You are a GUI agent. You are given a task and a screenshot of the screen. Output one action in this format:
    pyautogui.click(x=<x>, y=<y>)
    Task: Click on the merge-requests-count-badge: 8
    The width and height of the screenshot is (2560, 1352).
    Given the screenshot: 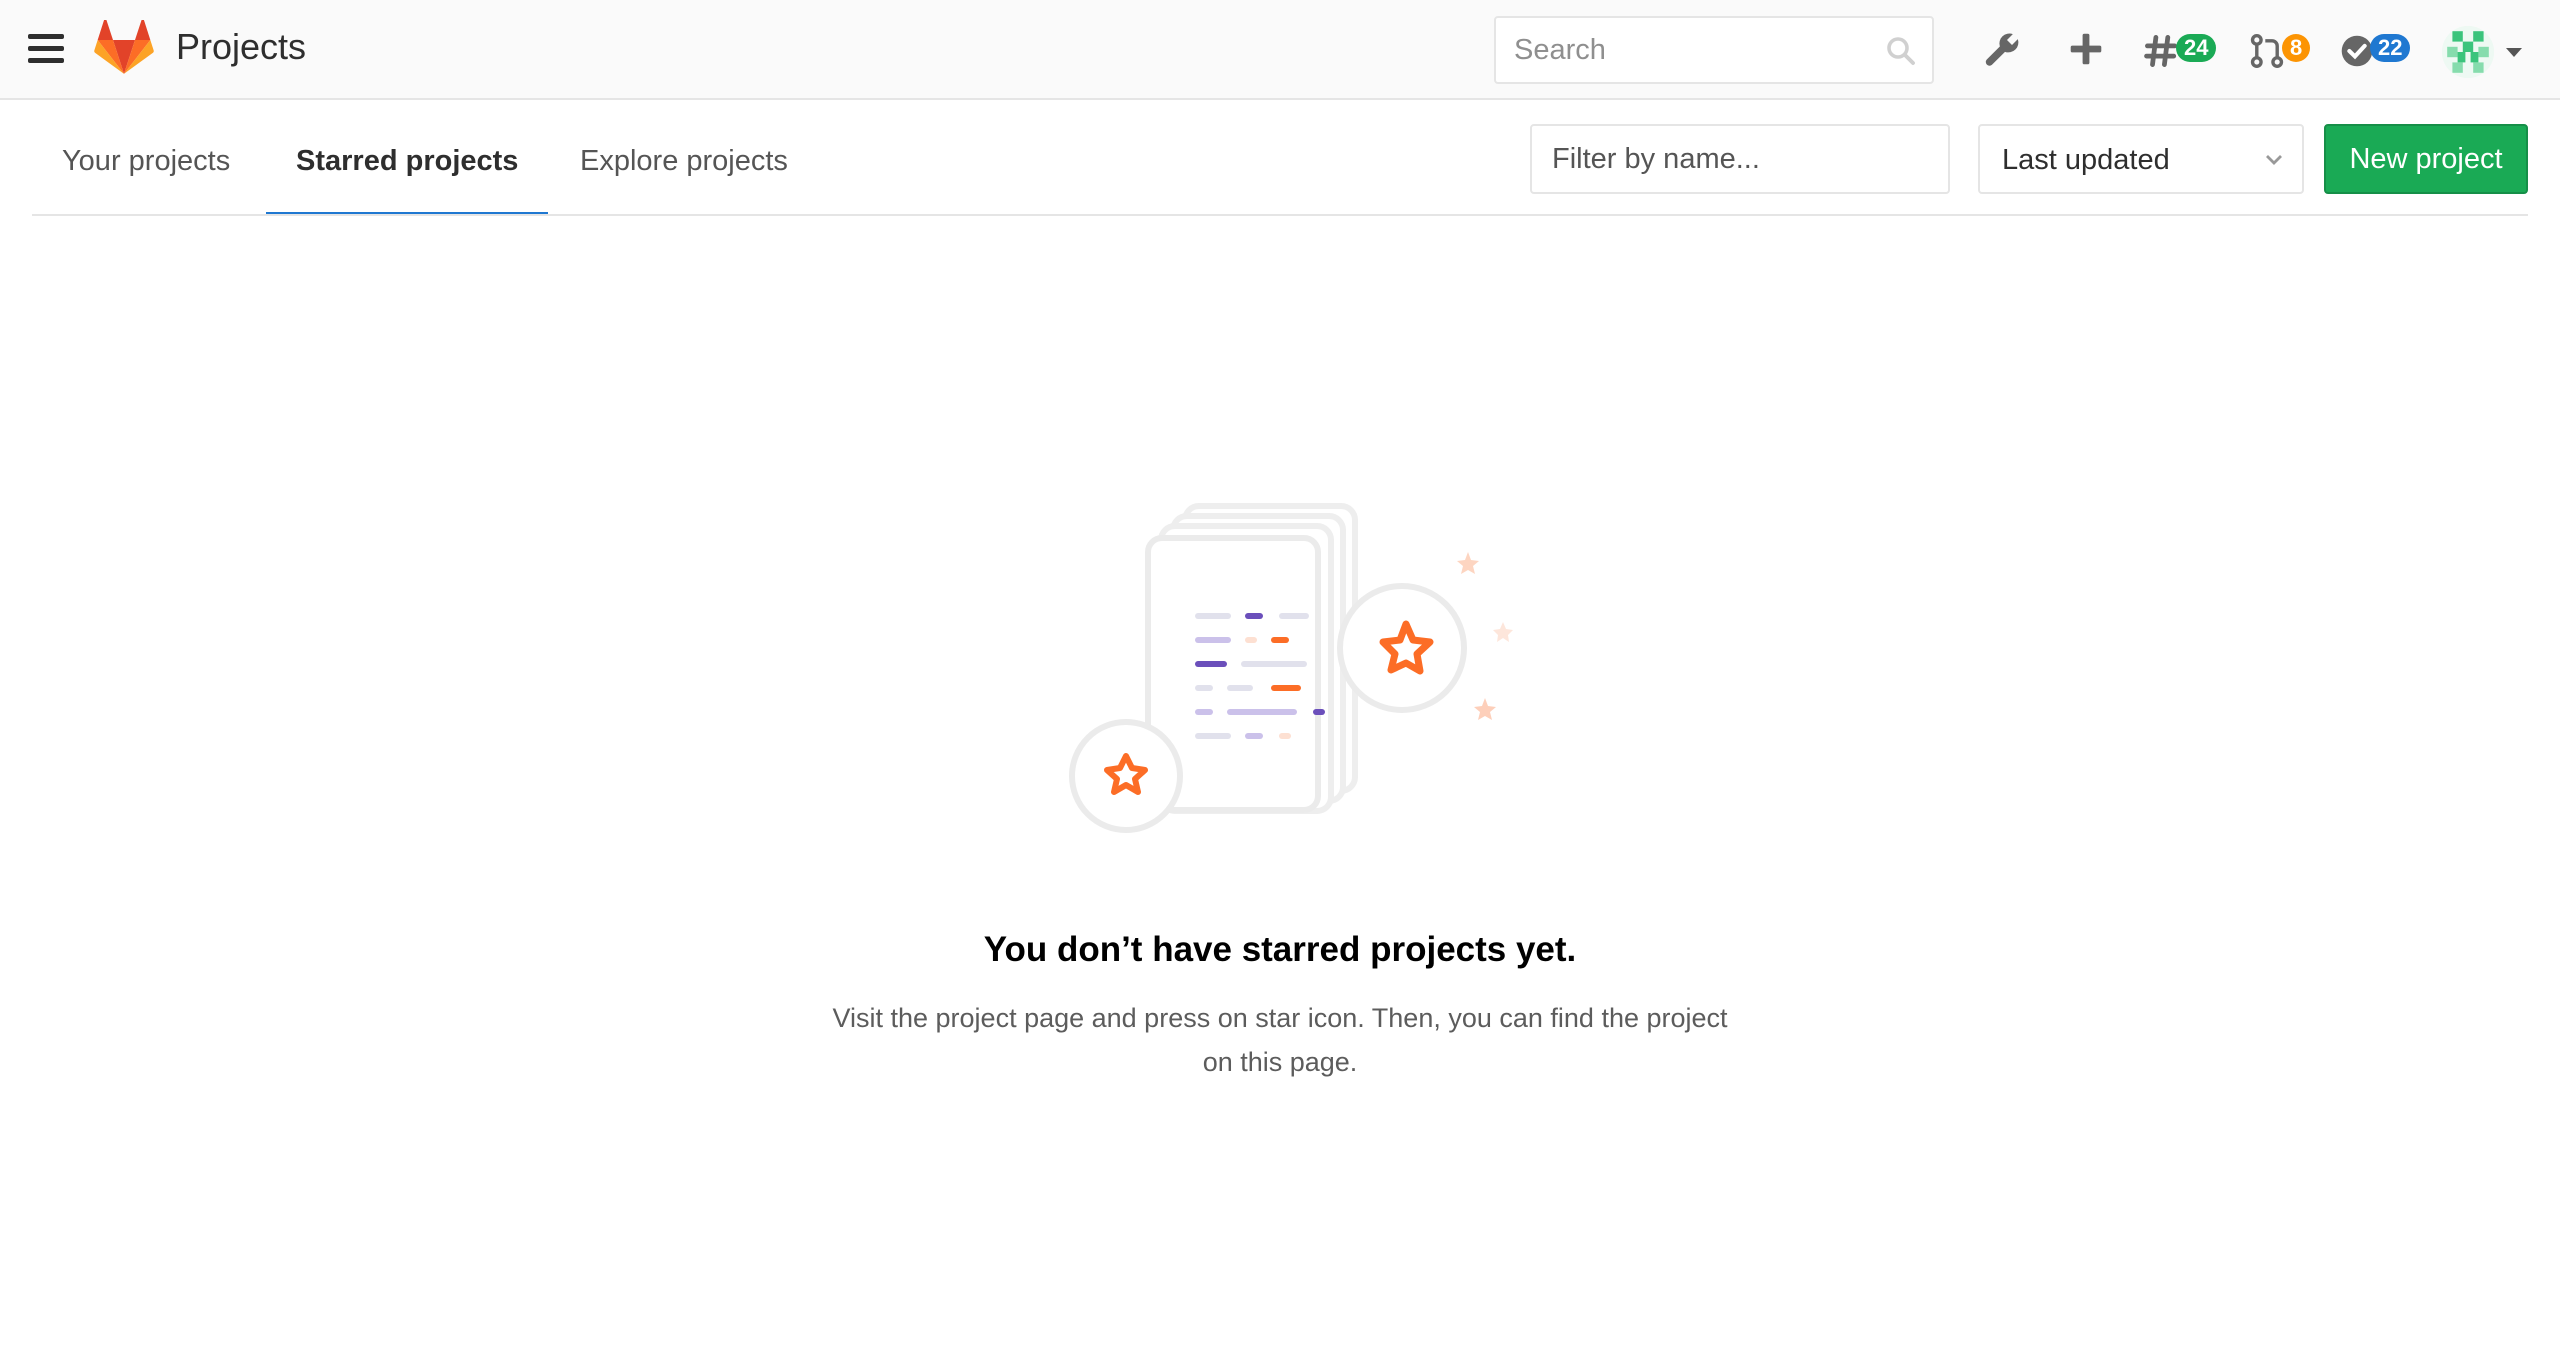 What is the action you would take?
    pyautogui.click(x=2296, y=48)
    